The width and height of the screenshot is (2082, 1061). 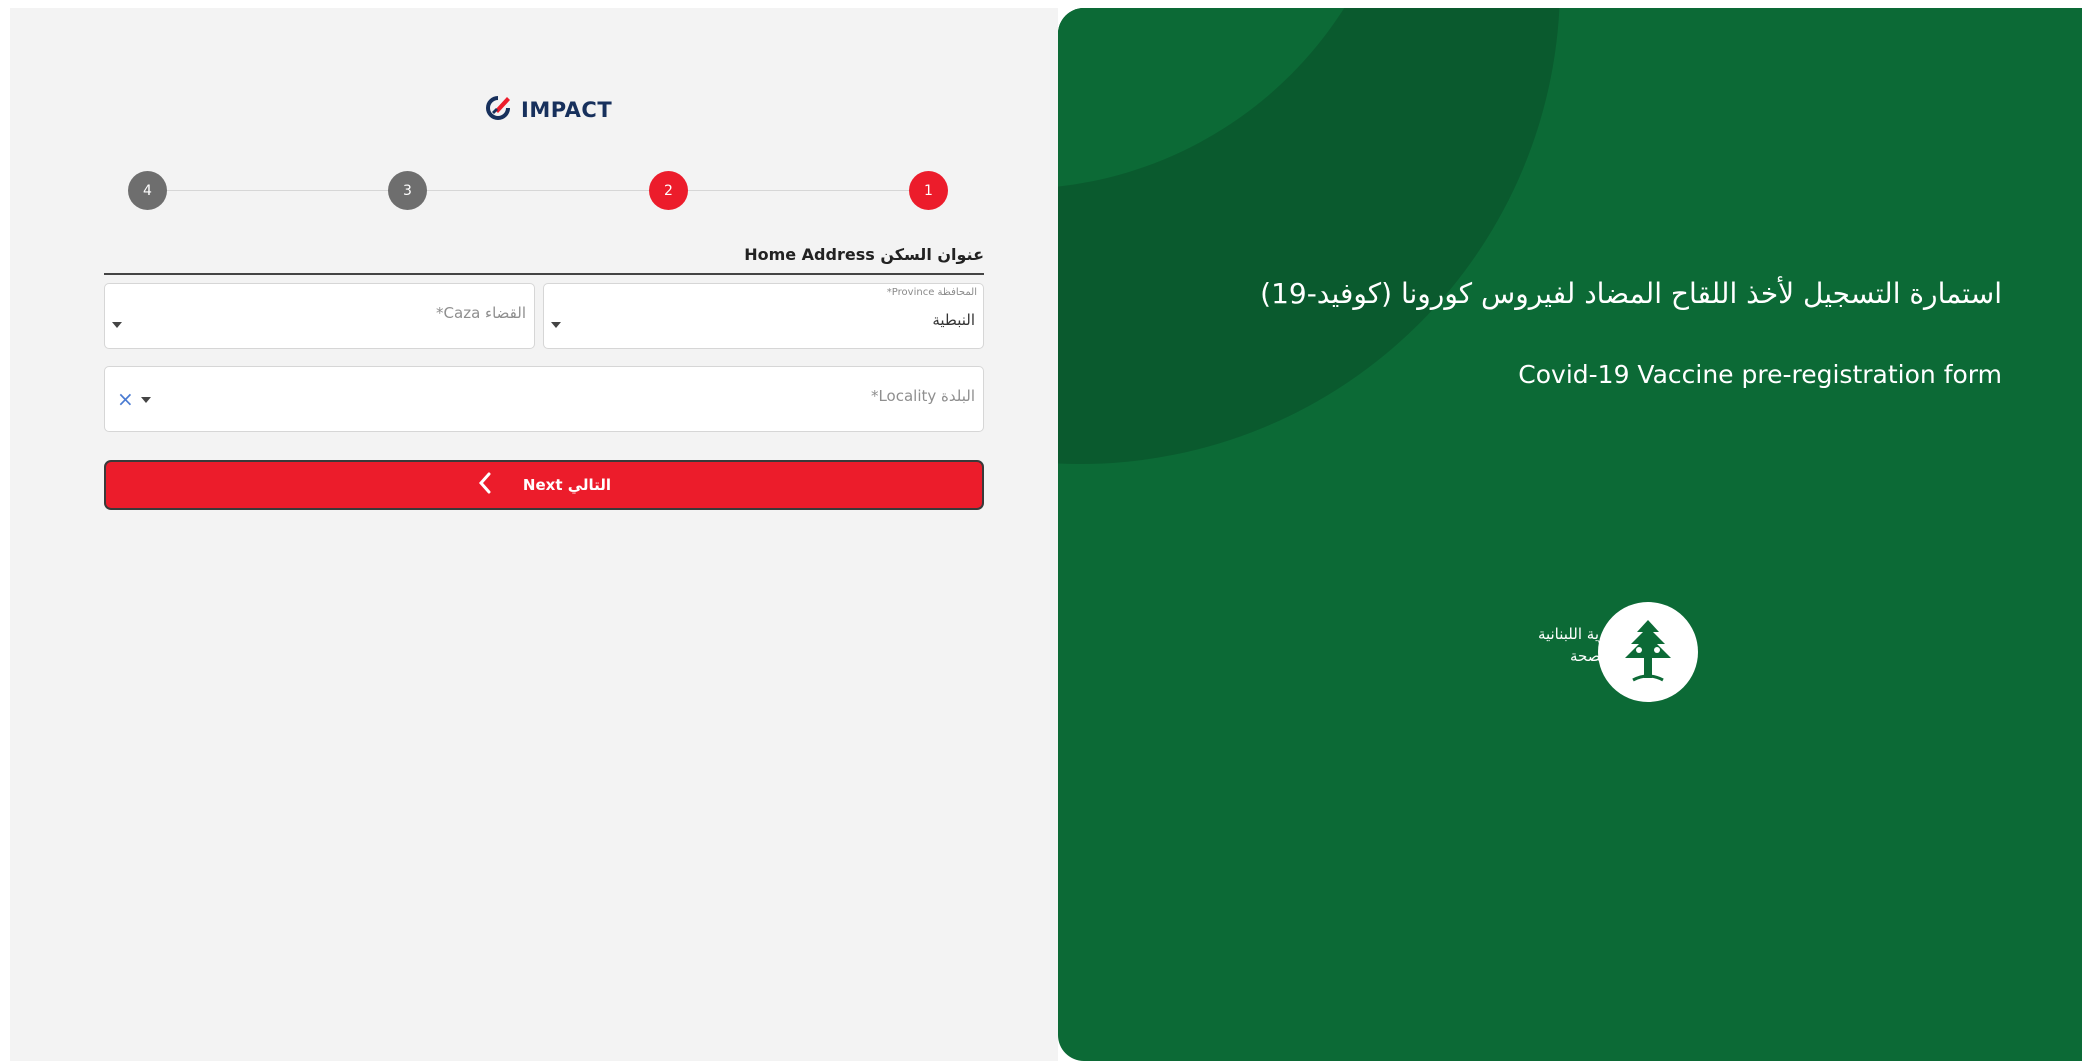 What do you see at coordinates (147, 190) in the screenshot?
I see `step-4: 4` at bounding box center [147, 190].